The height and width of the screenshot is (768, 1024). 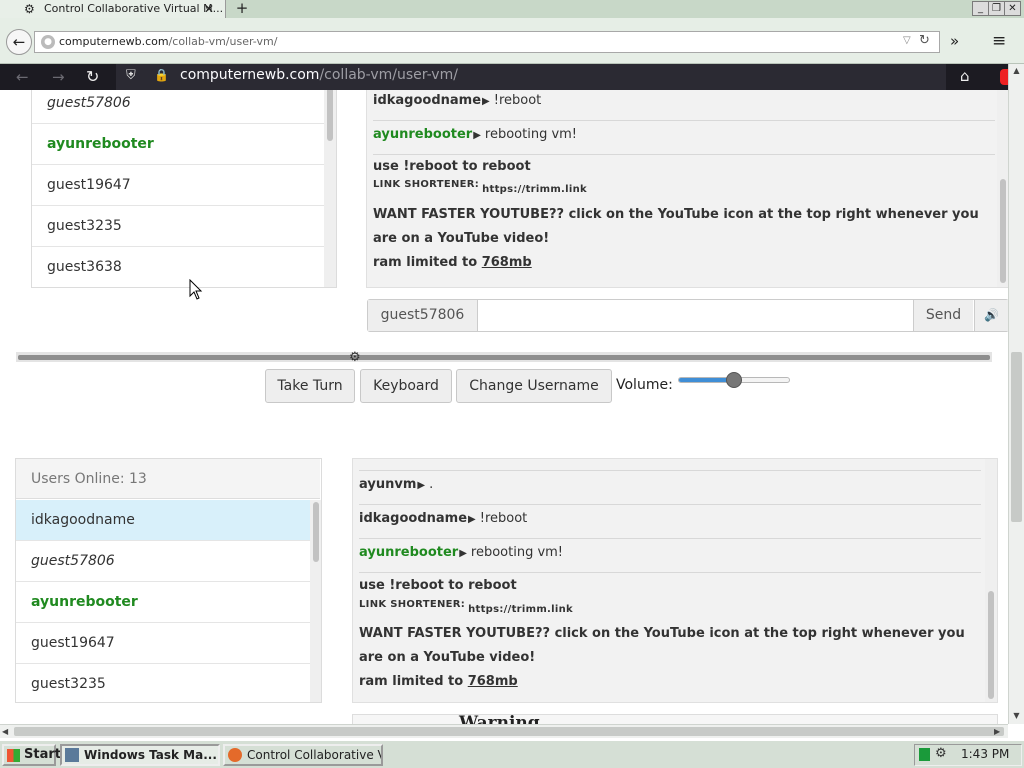 I want to click on vm-chat-scroll-thumb, so click(x=1003, y=231).